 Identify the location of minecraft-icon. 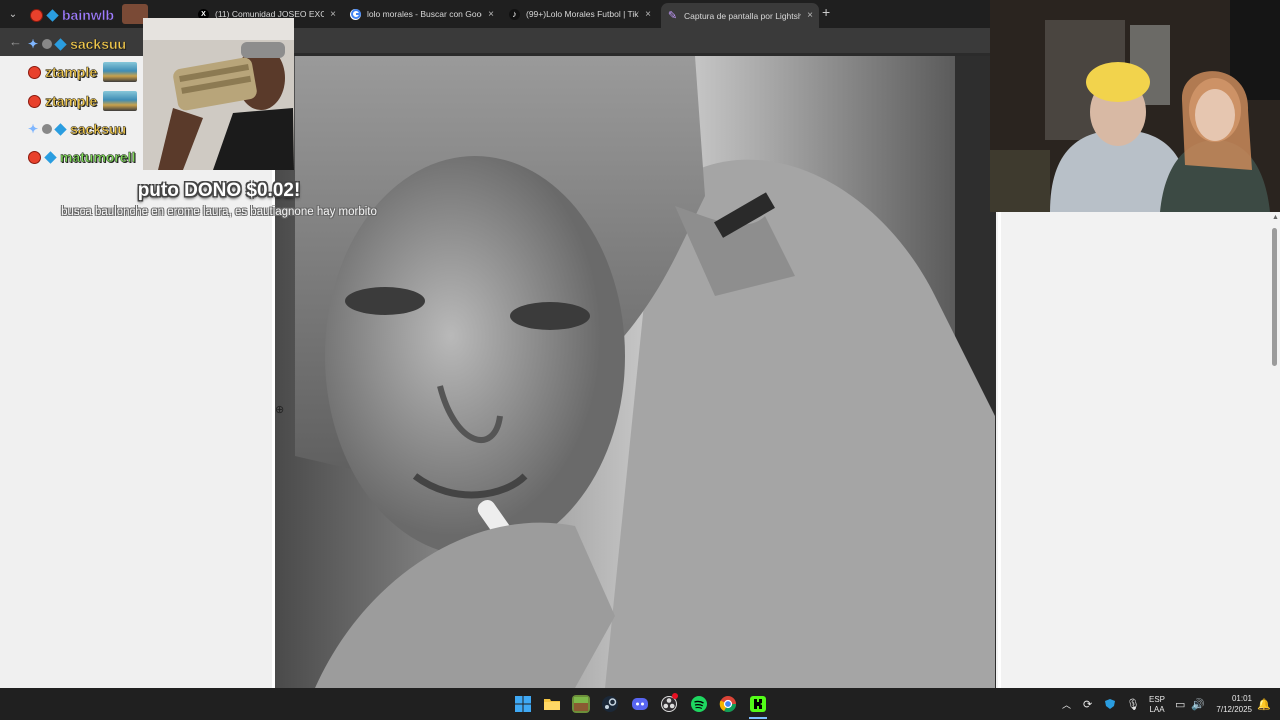
(581, 704).